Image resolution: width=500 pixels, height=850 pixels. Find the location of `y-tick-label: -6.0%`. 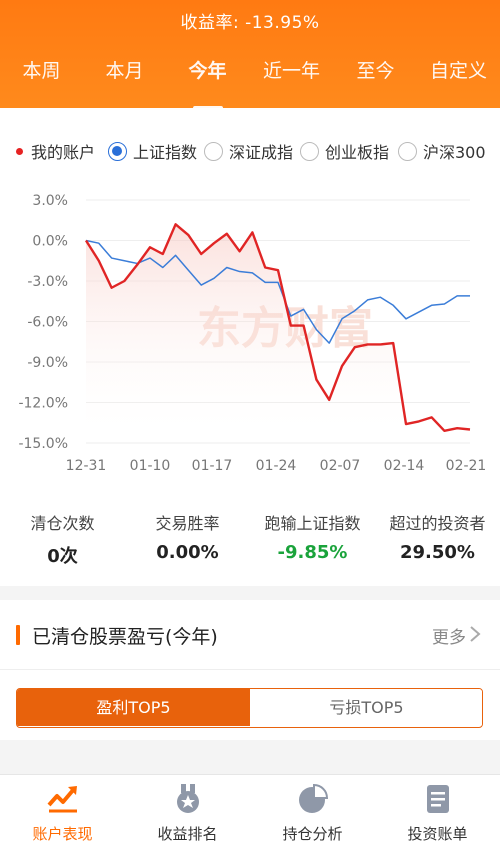

y-tick-label: -6.0% is located at coordinates (47, 323).